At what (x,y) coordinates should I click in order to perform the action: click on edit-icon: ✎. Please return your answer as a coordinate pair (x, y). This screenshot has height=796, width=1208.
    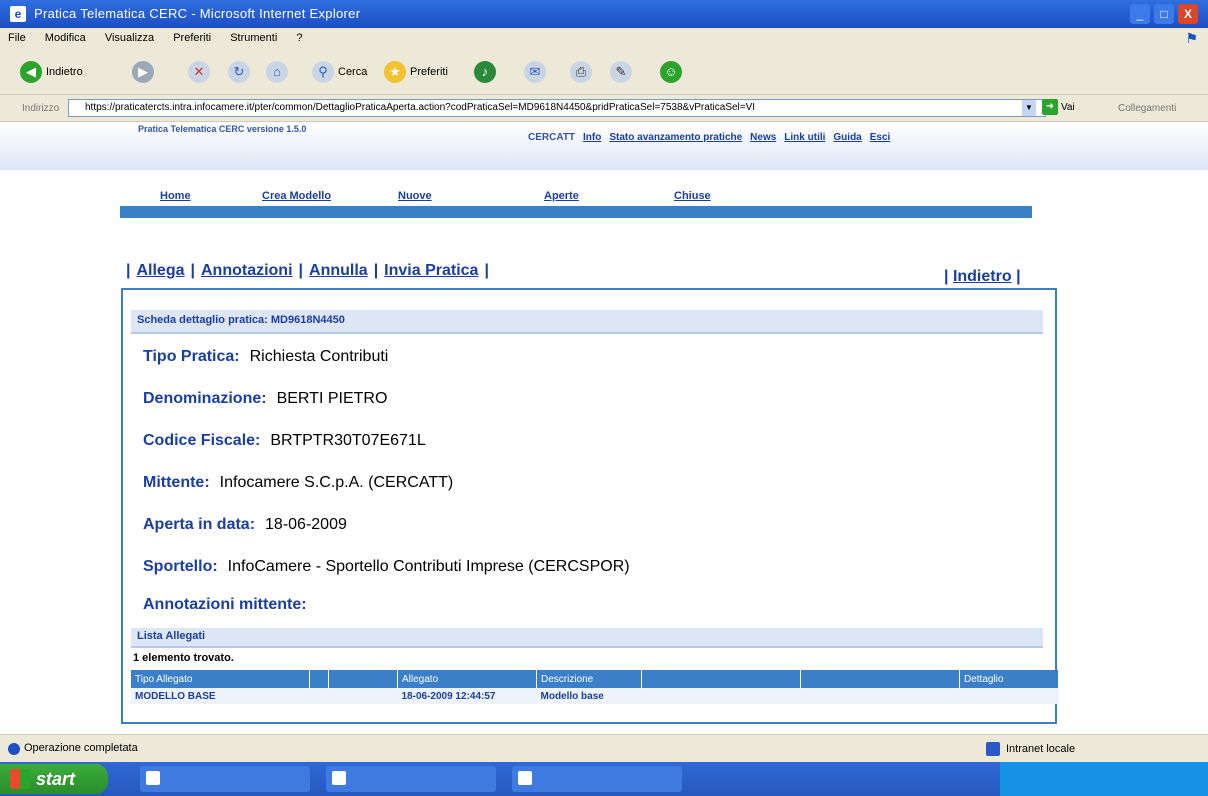
    Looking at the image, I should click on (621, 72).